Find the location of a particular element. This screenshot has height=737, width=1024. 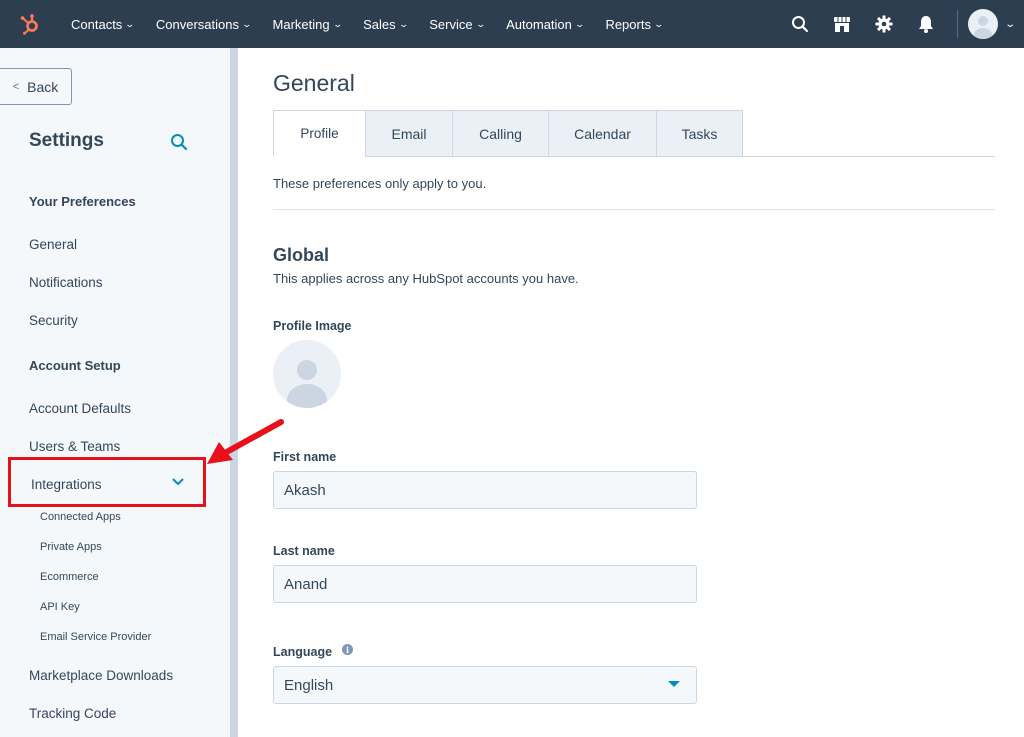

sidebar-subitem-api-key: API Key is located at coordinates (60, 607).